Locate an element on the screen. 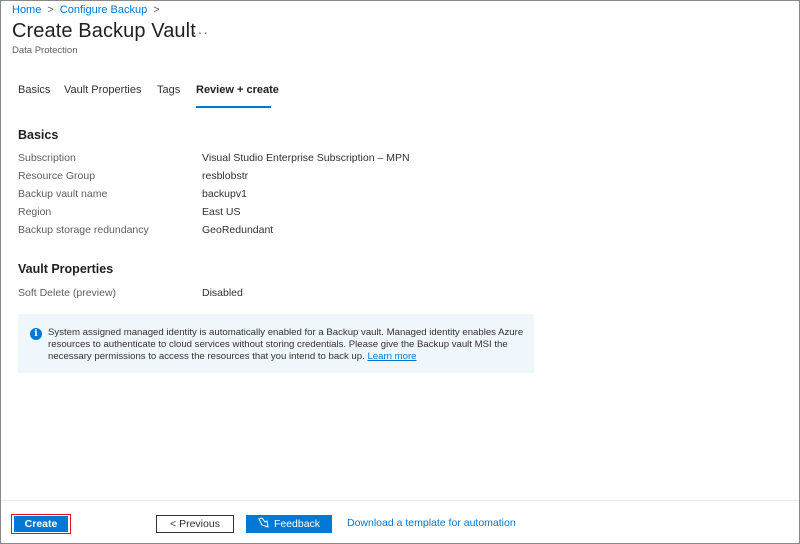  row-value: East US is located at coordinates (221, 212).